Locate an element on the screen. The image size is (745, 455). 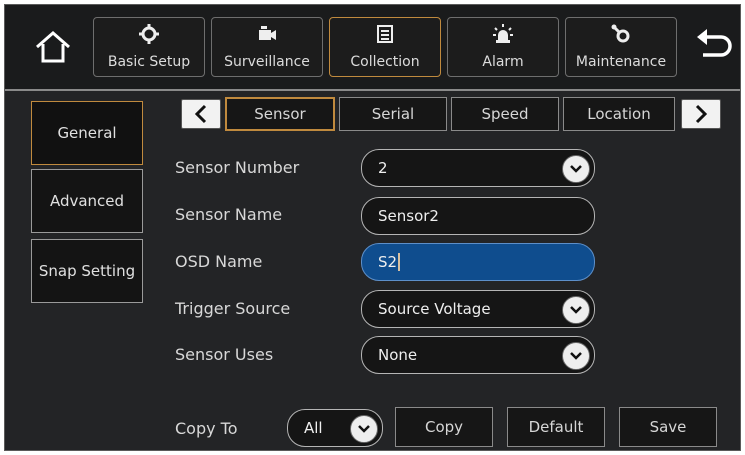
sidebar-item-label: Advanced is located at coordinates (87, 201).